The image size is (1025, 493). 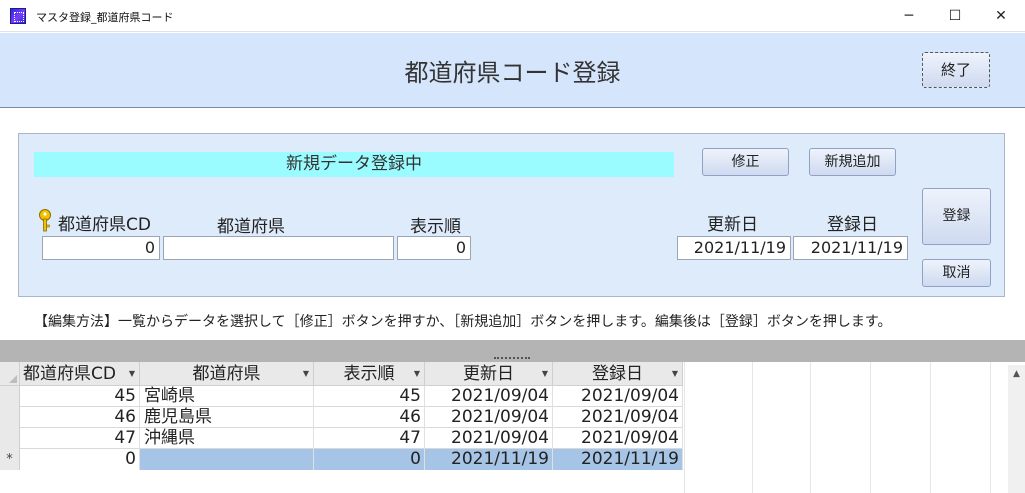 I want to click on close-icon: ✕, so click(x=1001, y=16).